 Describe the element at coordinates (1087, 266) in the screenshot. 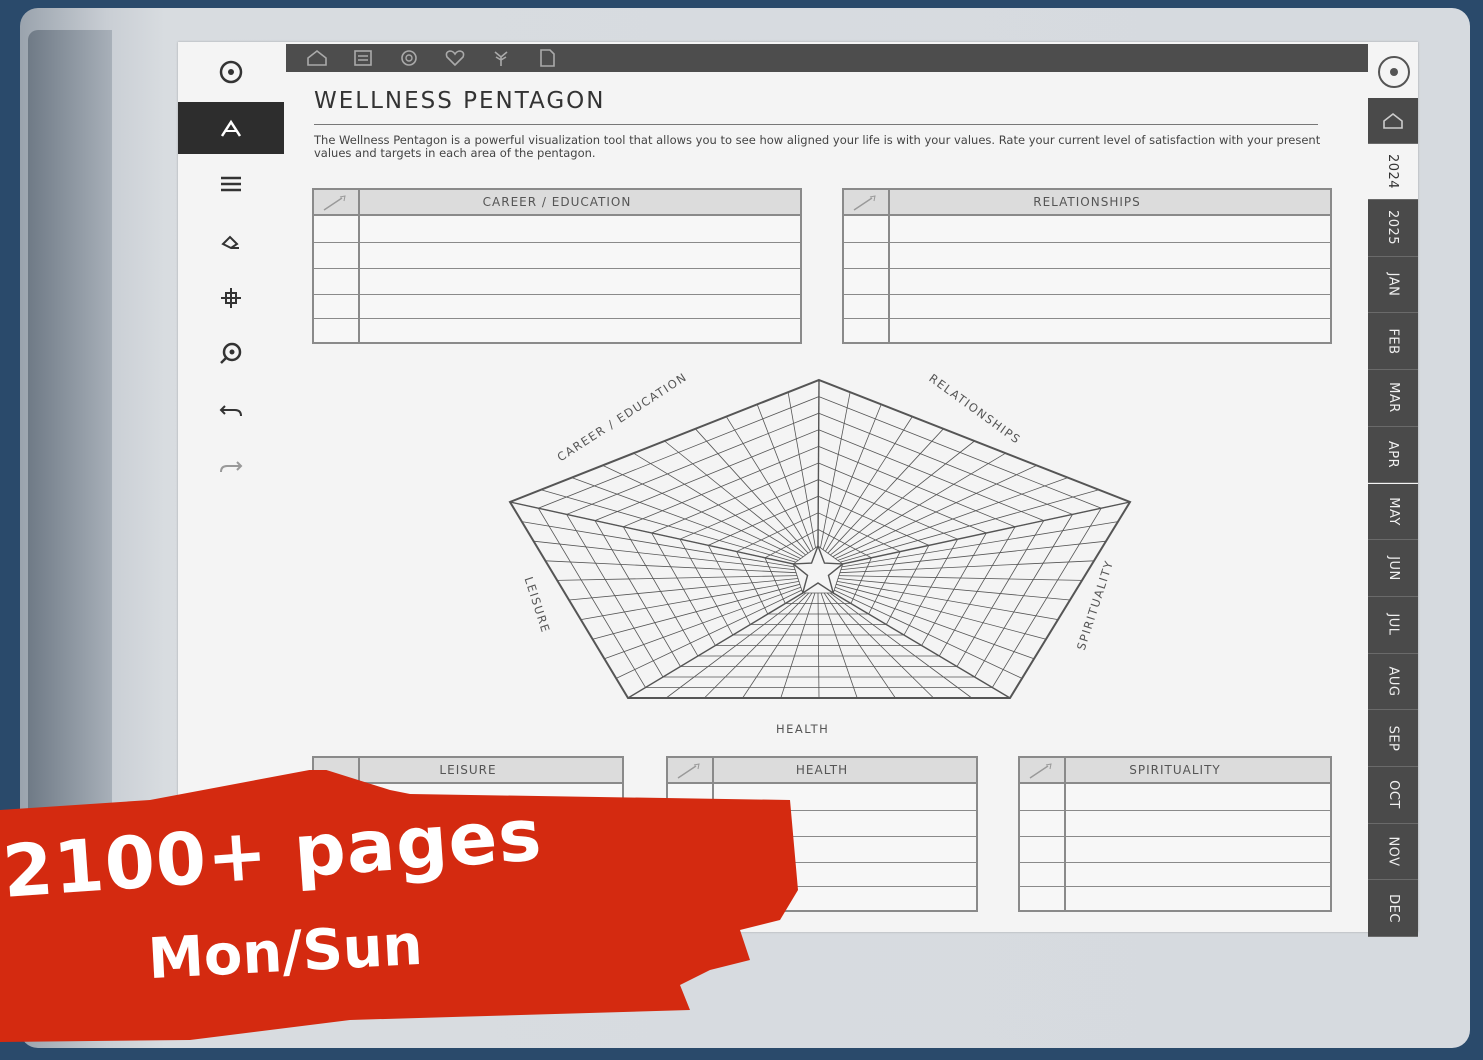

I see `relationships-table: RELATIONSHIPS` at that location.